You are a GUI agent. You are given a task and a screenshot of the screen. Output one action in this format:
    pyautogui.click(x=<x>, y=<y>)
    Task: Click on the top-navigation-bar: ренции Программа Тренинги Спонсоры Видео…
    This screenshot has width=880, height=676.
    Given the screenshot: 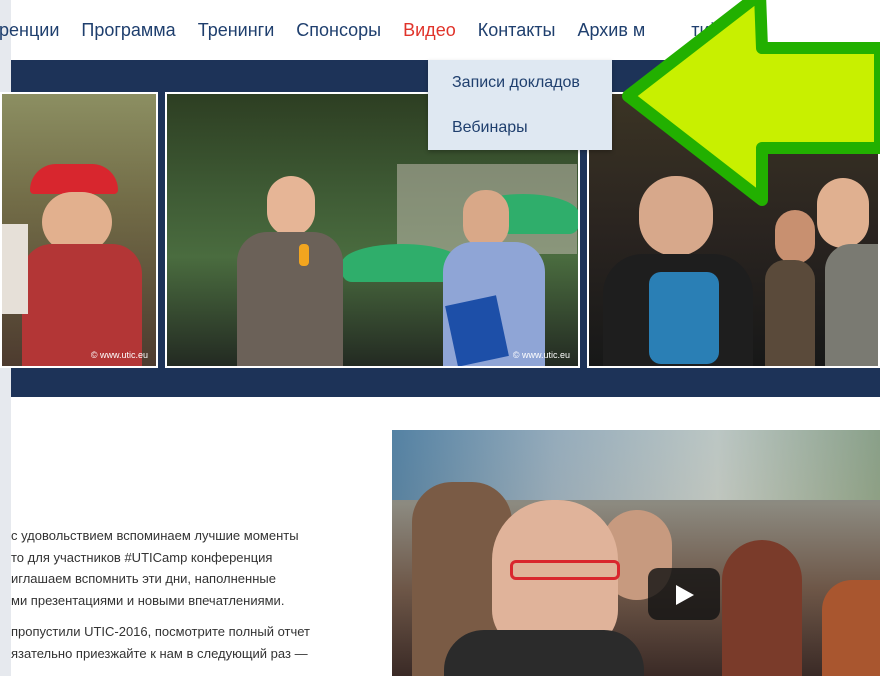 What is the action you would take?
    pyautogui.click(x=440, y=30)
    